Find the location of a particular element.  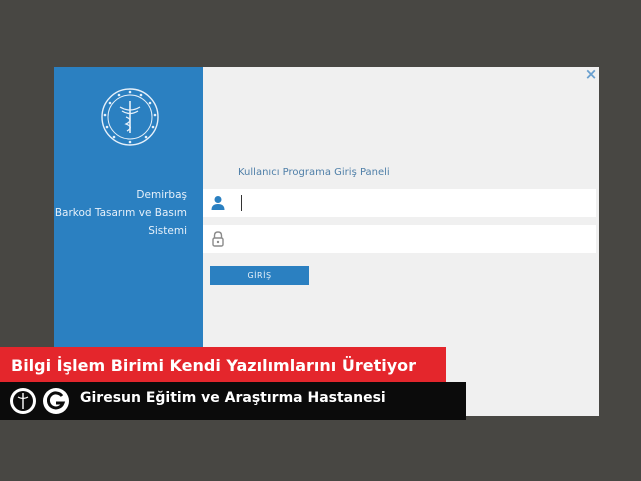

close-icon: × is located at coordinates (591, 74).